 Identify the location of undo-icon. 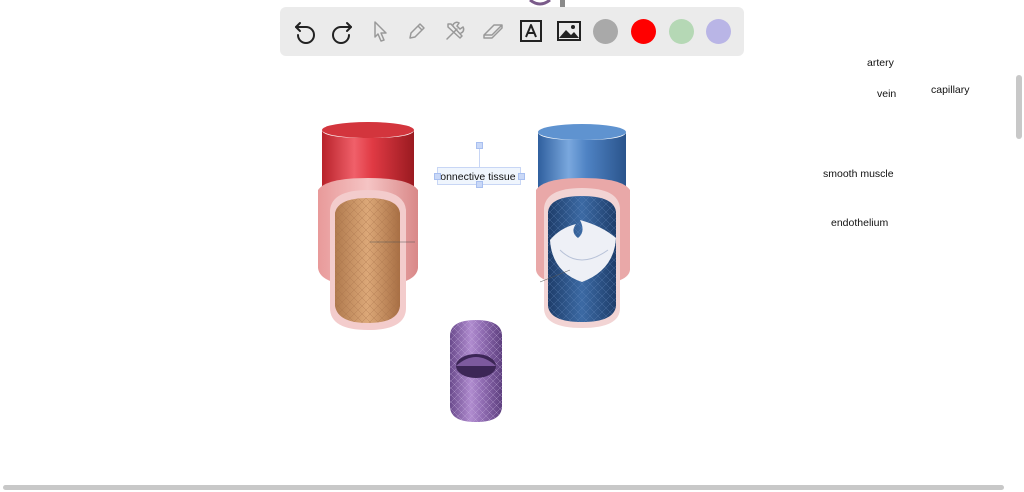
(305, 33).